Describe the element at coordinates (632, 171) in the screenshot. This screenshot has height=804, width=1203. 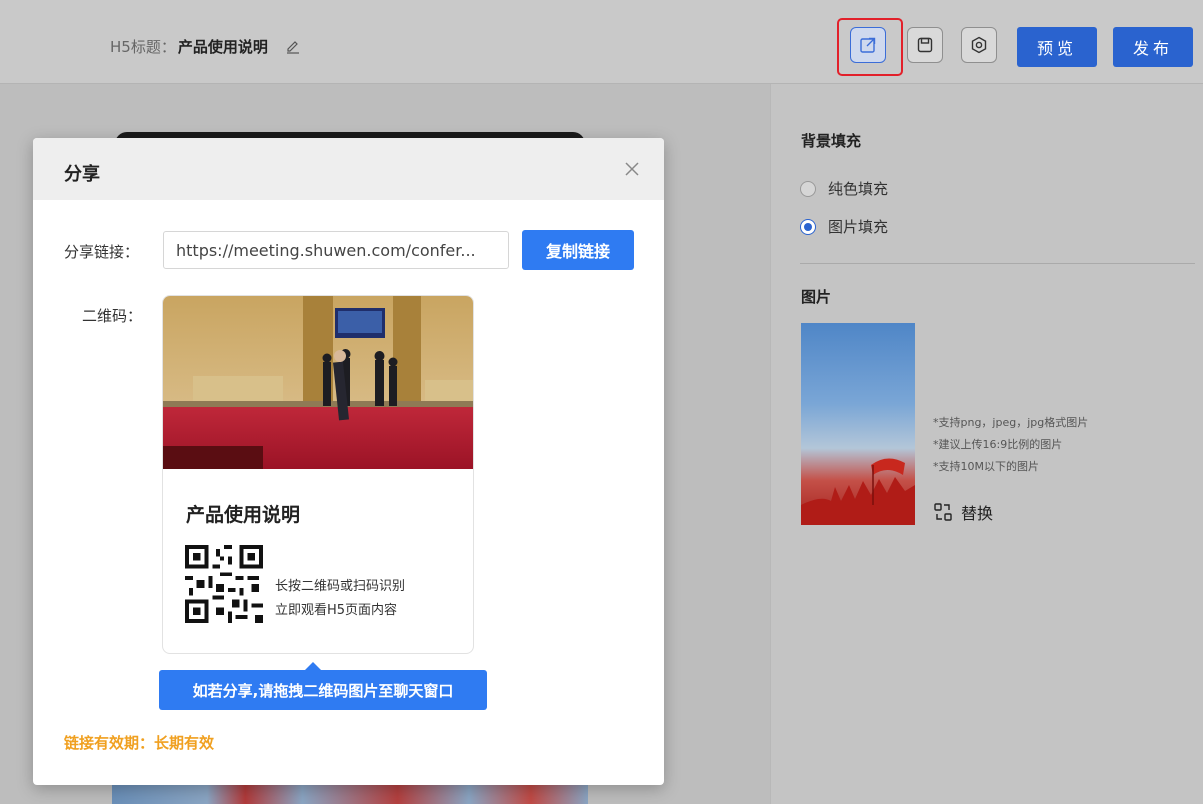
I see `close-icon` at that location.